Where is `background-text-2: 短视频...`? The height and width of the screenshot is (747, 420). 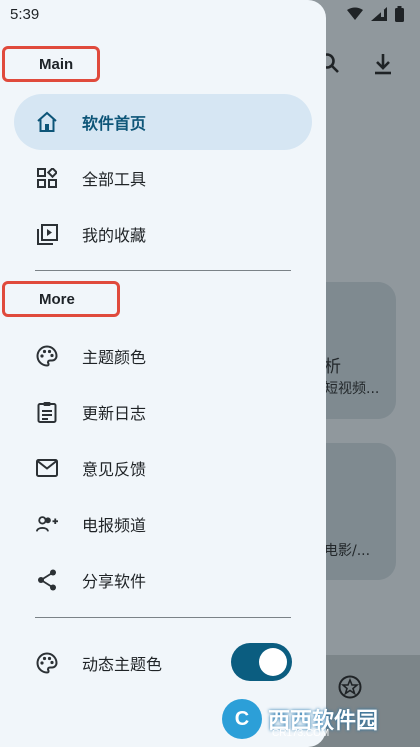 background-text-2: 短视频... is located at coordinates (352, 389).